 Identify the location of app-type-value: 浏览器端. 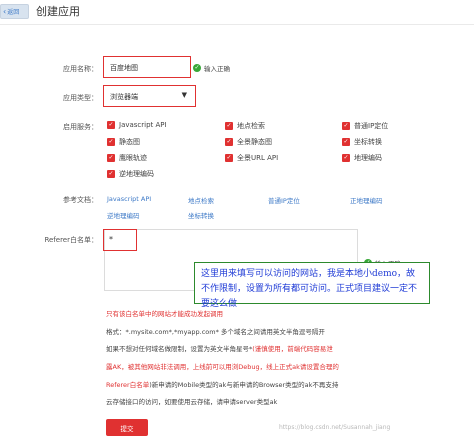
(124, 97).